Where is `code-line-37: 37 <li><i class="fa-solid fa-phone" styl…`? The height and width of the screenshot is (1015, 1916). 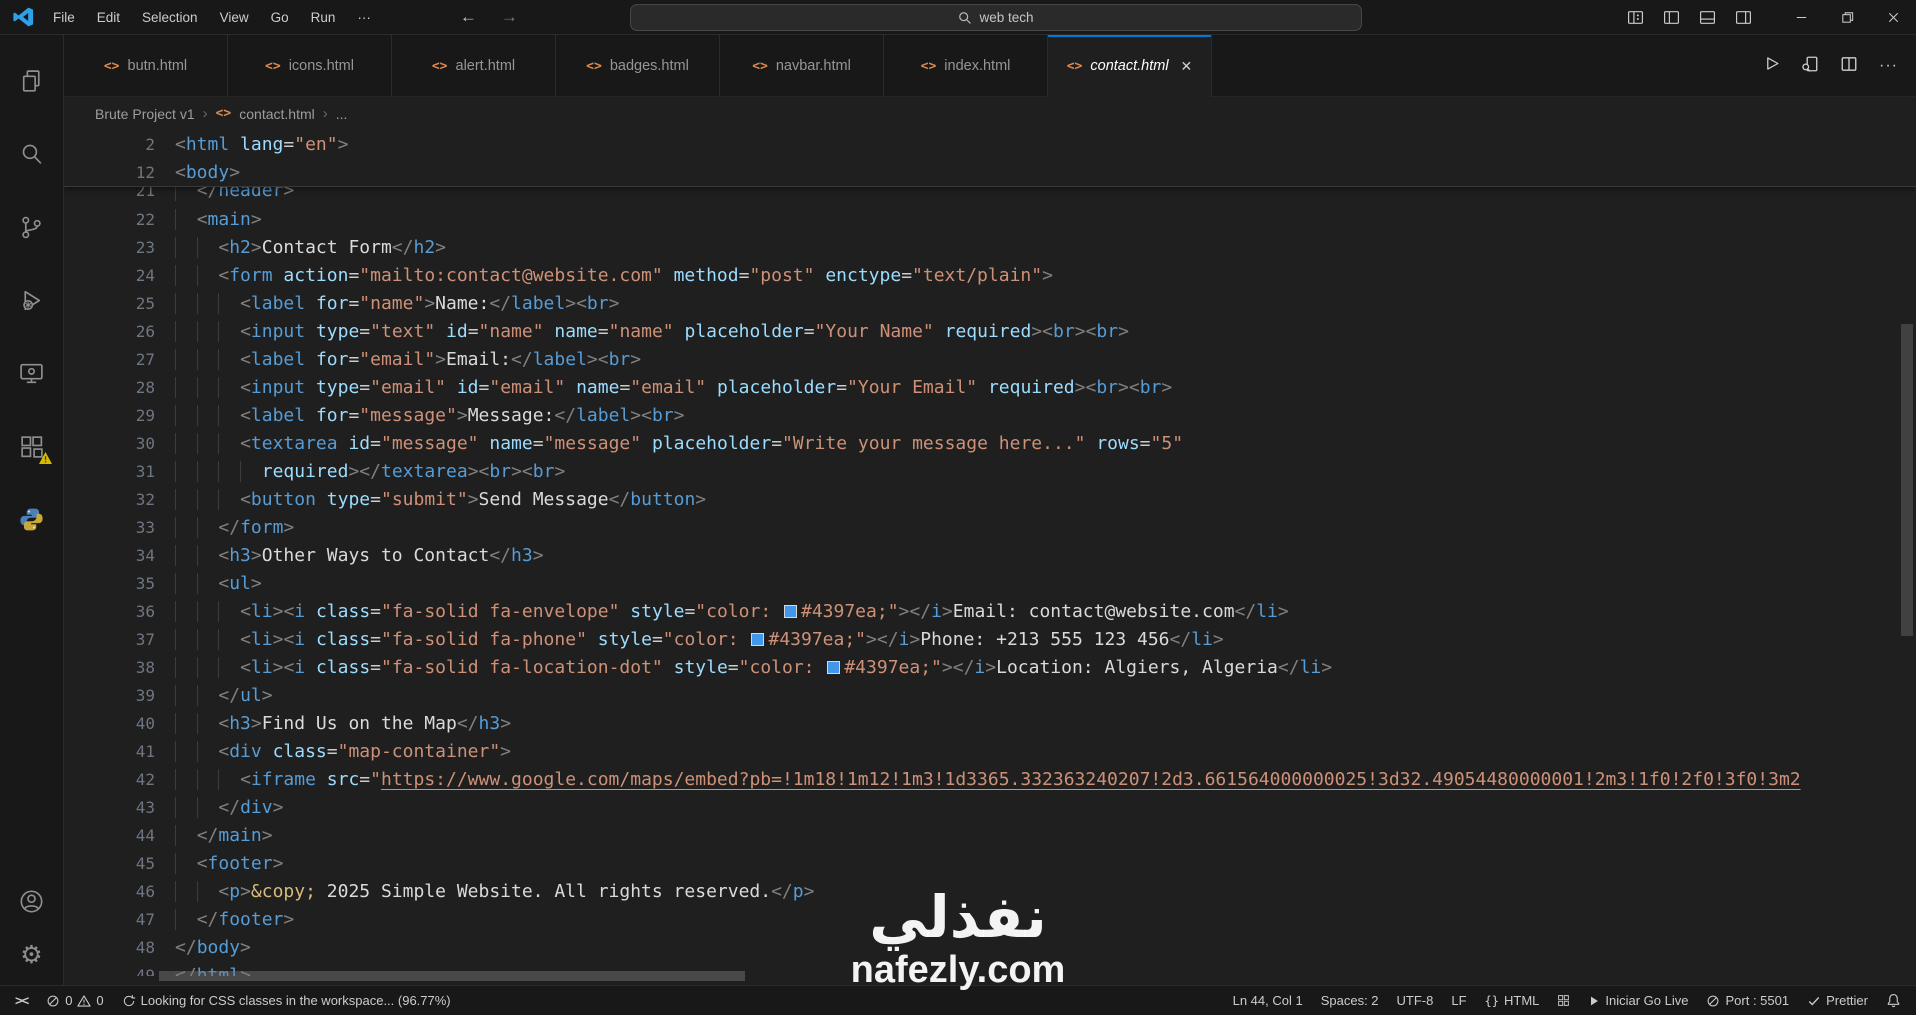
code-line-37: 37 <li><i class="fa-solid fa-phone" styl… is located at coordinates (990, 639).